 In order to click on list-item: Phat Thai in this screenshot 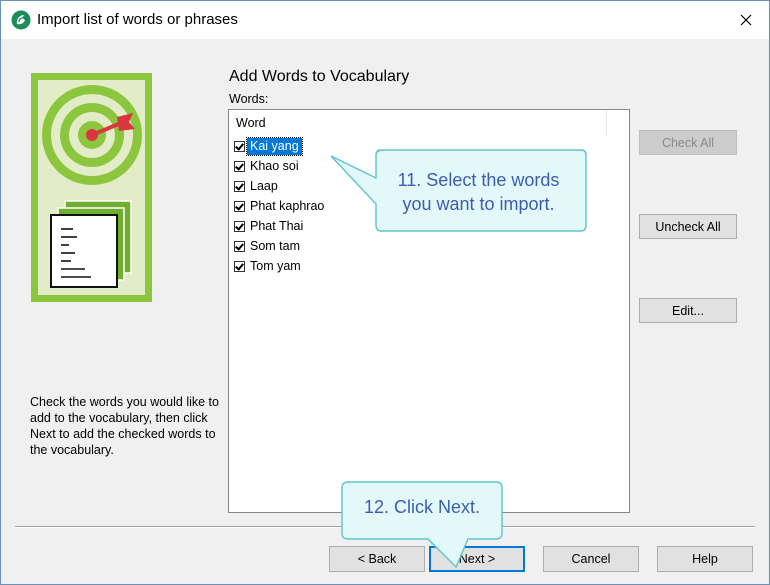, I will do `click(270, 226)`.